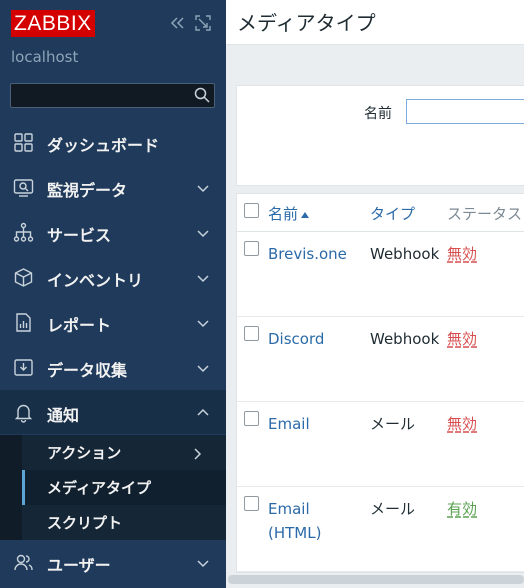  I want to click on menu-item-data-collection: データ収集, so click(113, 367).